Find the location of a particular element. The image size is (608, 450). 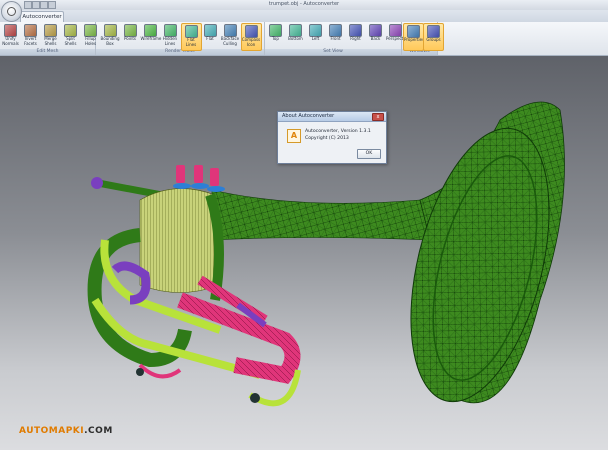

window-title: trumpet.obj - Autoconverter is located at coordinates (304, 4).